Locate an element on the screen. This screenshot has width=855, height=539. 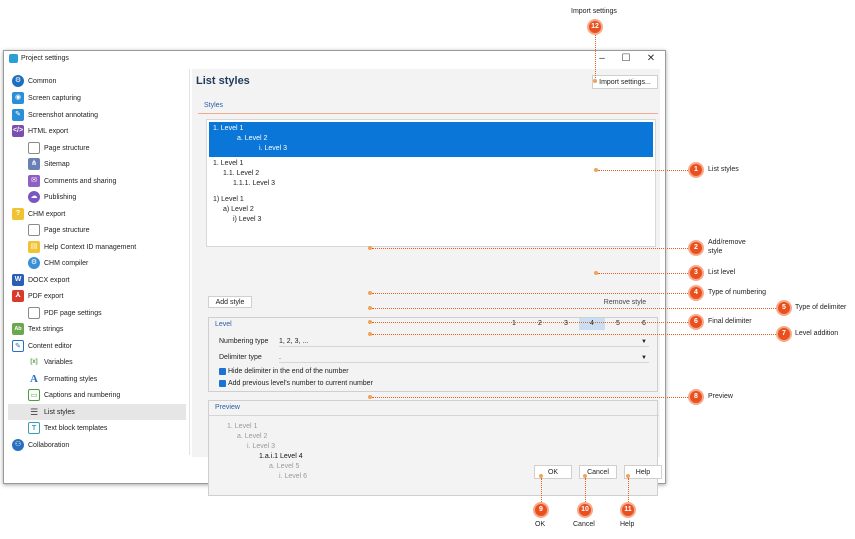
list-item: 1. Level 1 1.1. Level 2 1.1.1. Level 3 is located at coordinates (431, 176).